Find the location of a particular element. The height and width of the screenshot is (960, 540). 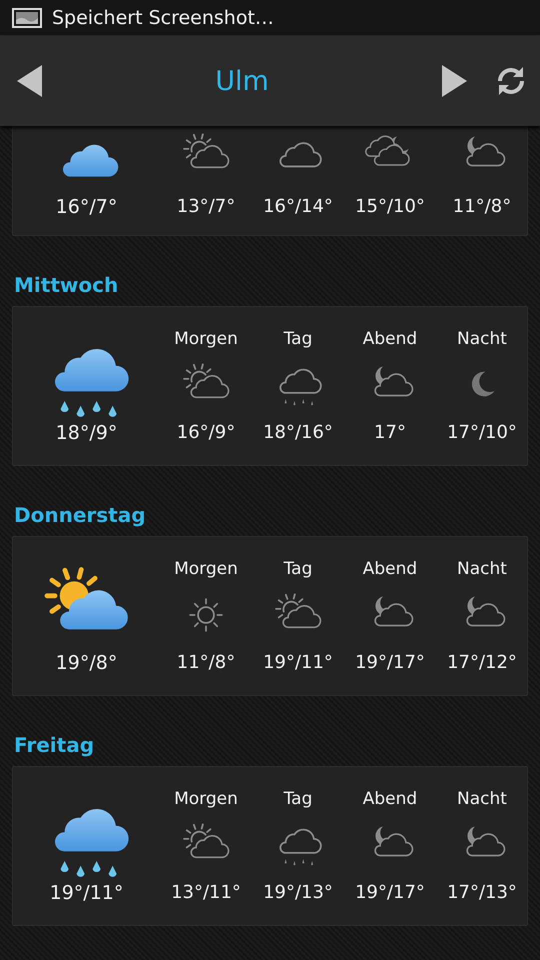

picture-icon is located at coordinates (27, 18).